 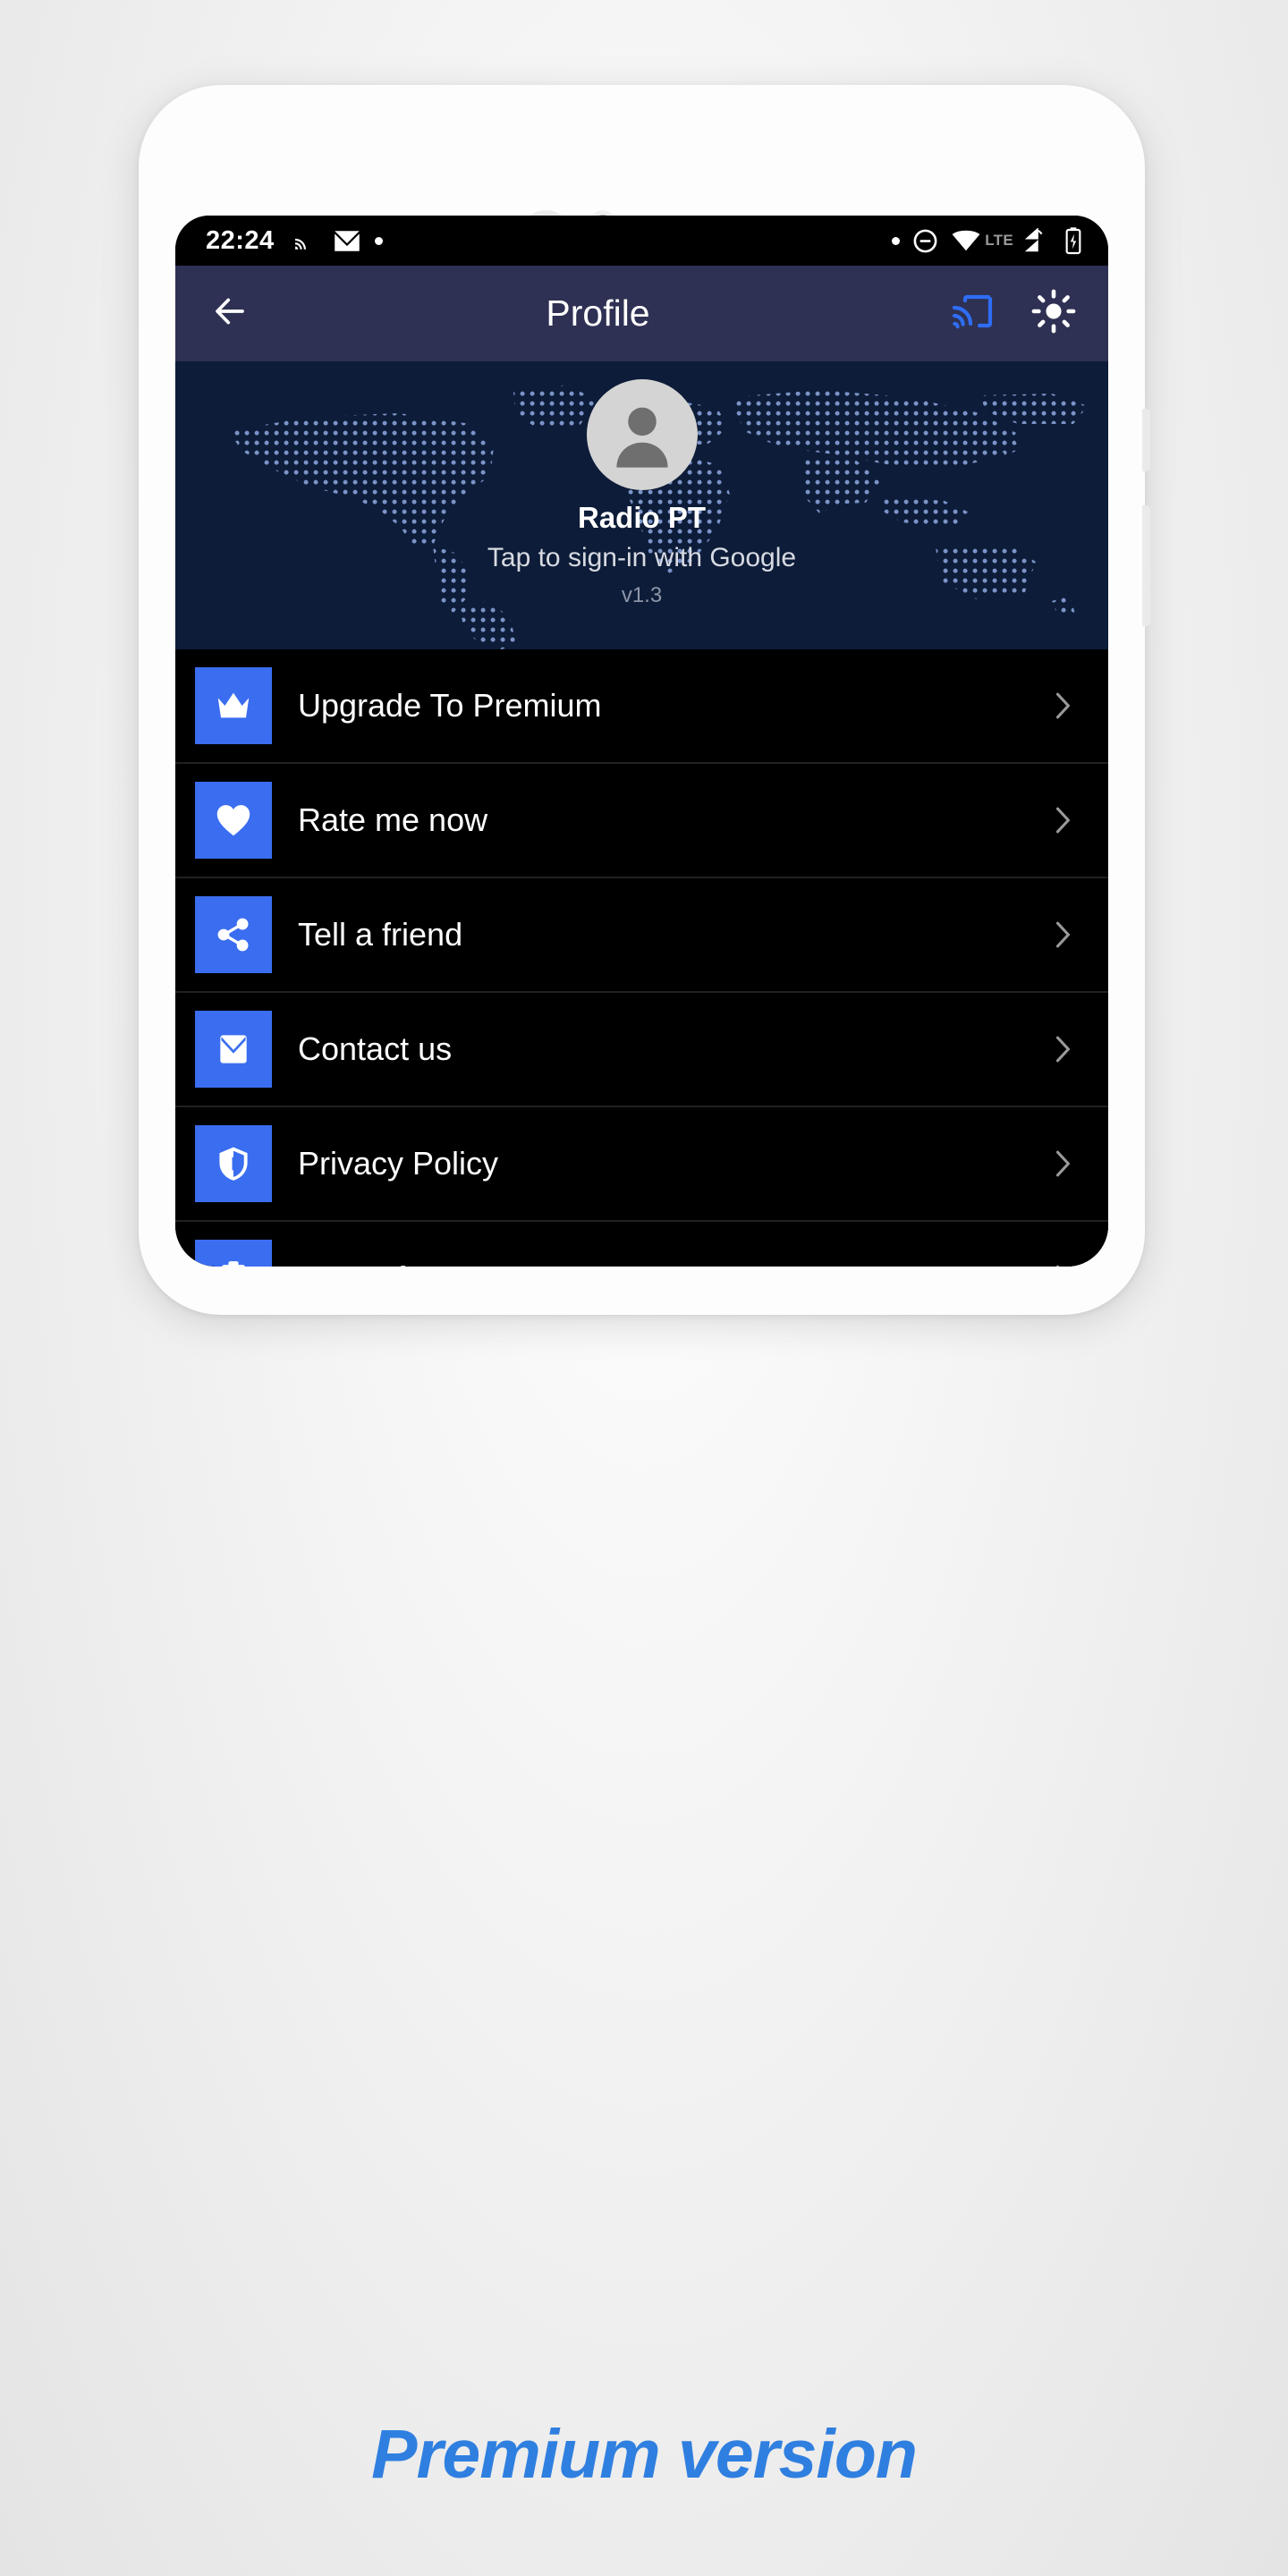 I want to click on profile-name: Radio PT, so click(x=641, y=517).